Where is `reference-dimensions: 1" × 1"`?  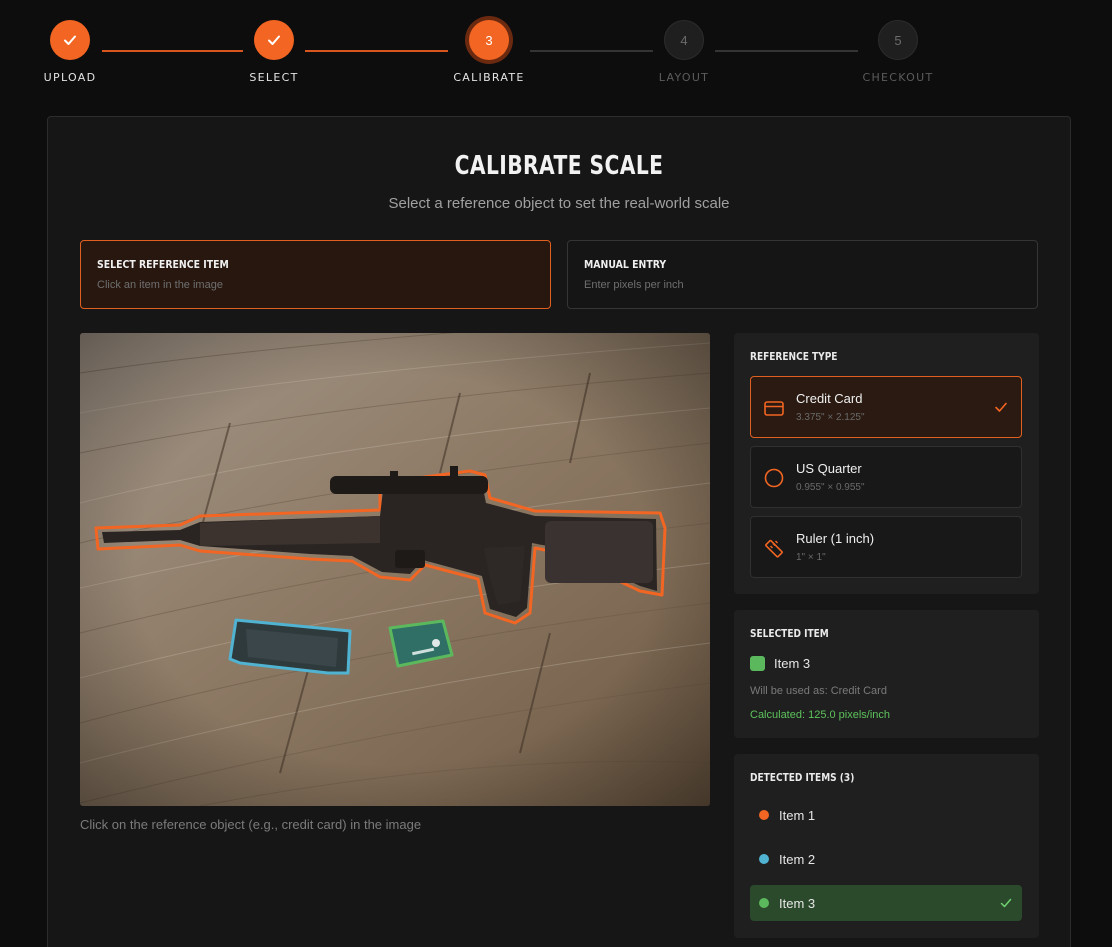 reference-dimensions: 1" × 1" is located at coordinates (811, 557).